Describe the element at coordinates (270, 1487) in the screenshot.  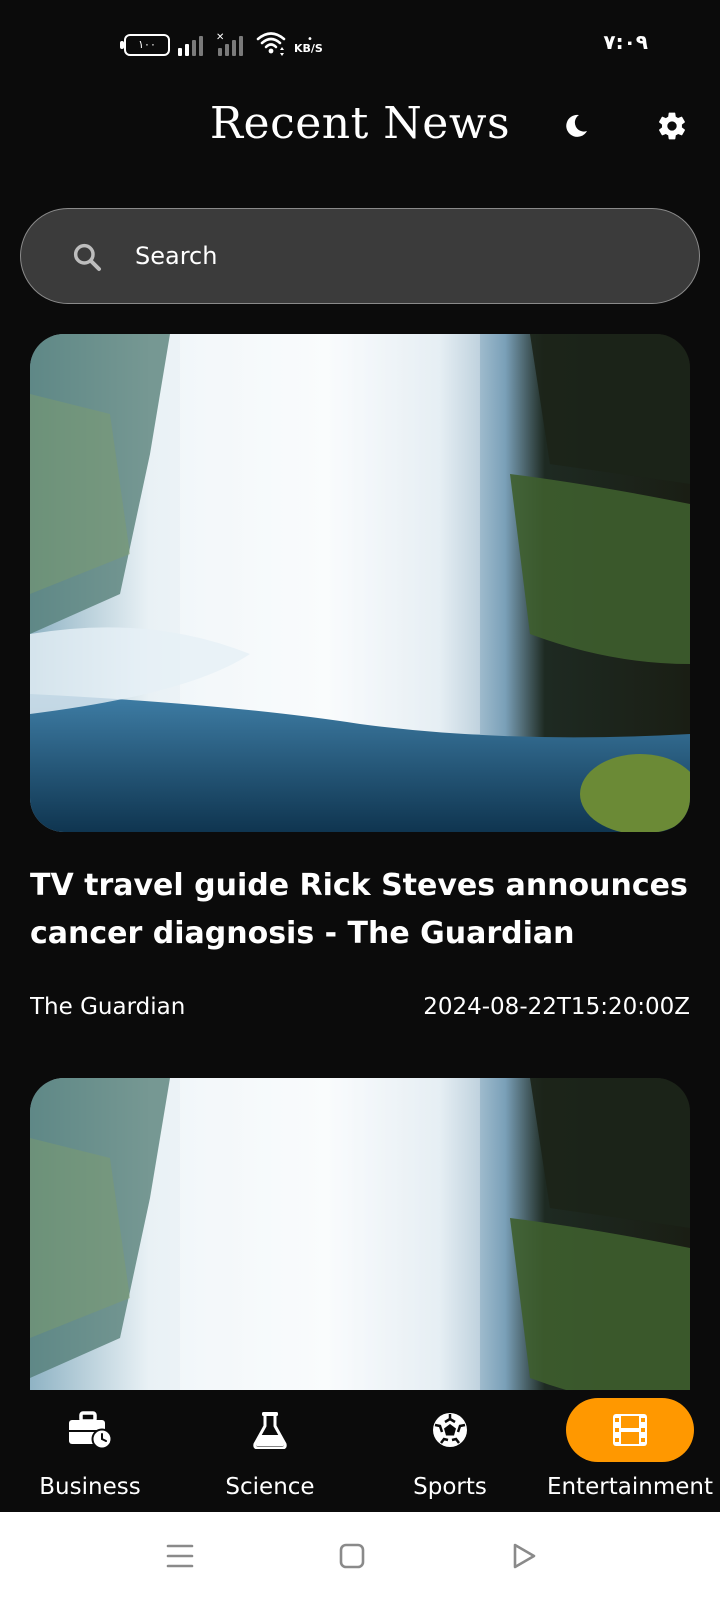
I see `nav-label: Science` at that location.